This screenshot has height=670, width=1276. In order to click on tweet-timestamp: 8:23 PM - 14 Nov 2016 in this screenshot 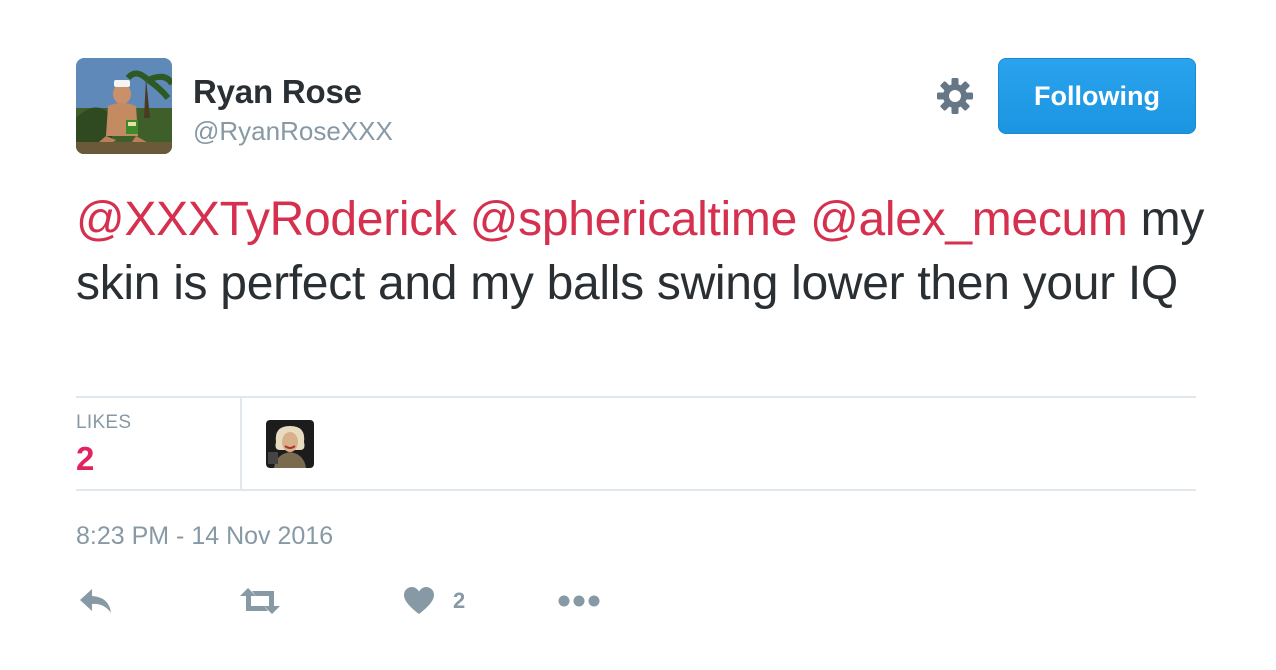, I will do `click(204, 536)`.